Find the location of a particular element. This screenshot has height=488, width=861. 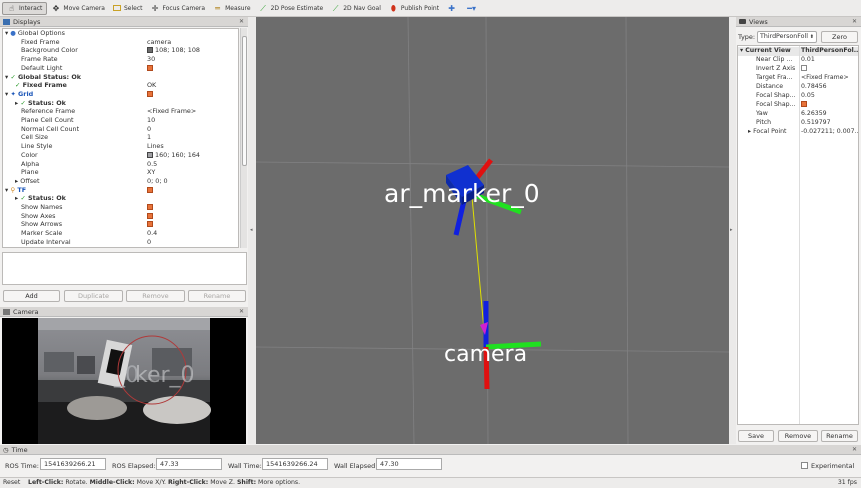

remove-view-button: Remove is located at coordinates (798, 436).